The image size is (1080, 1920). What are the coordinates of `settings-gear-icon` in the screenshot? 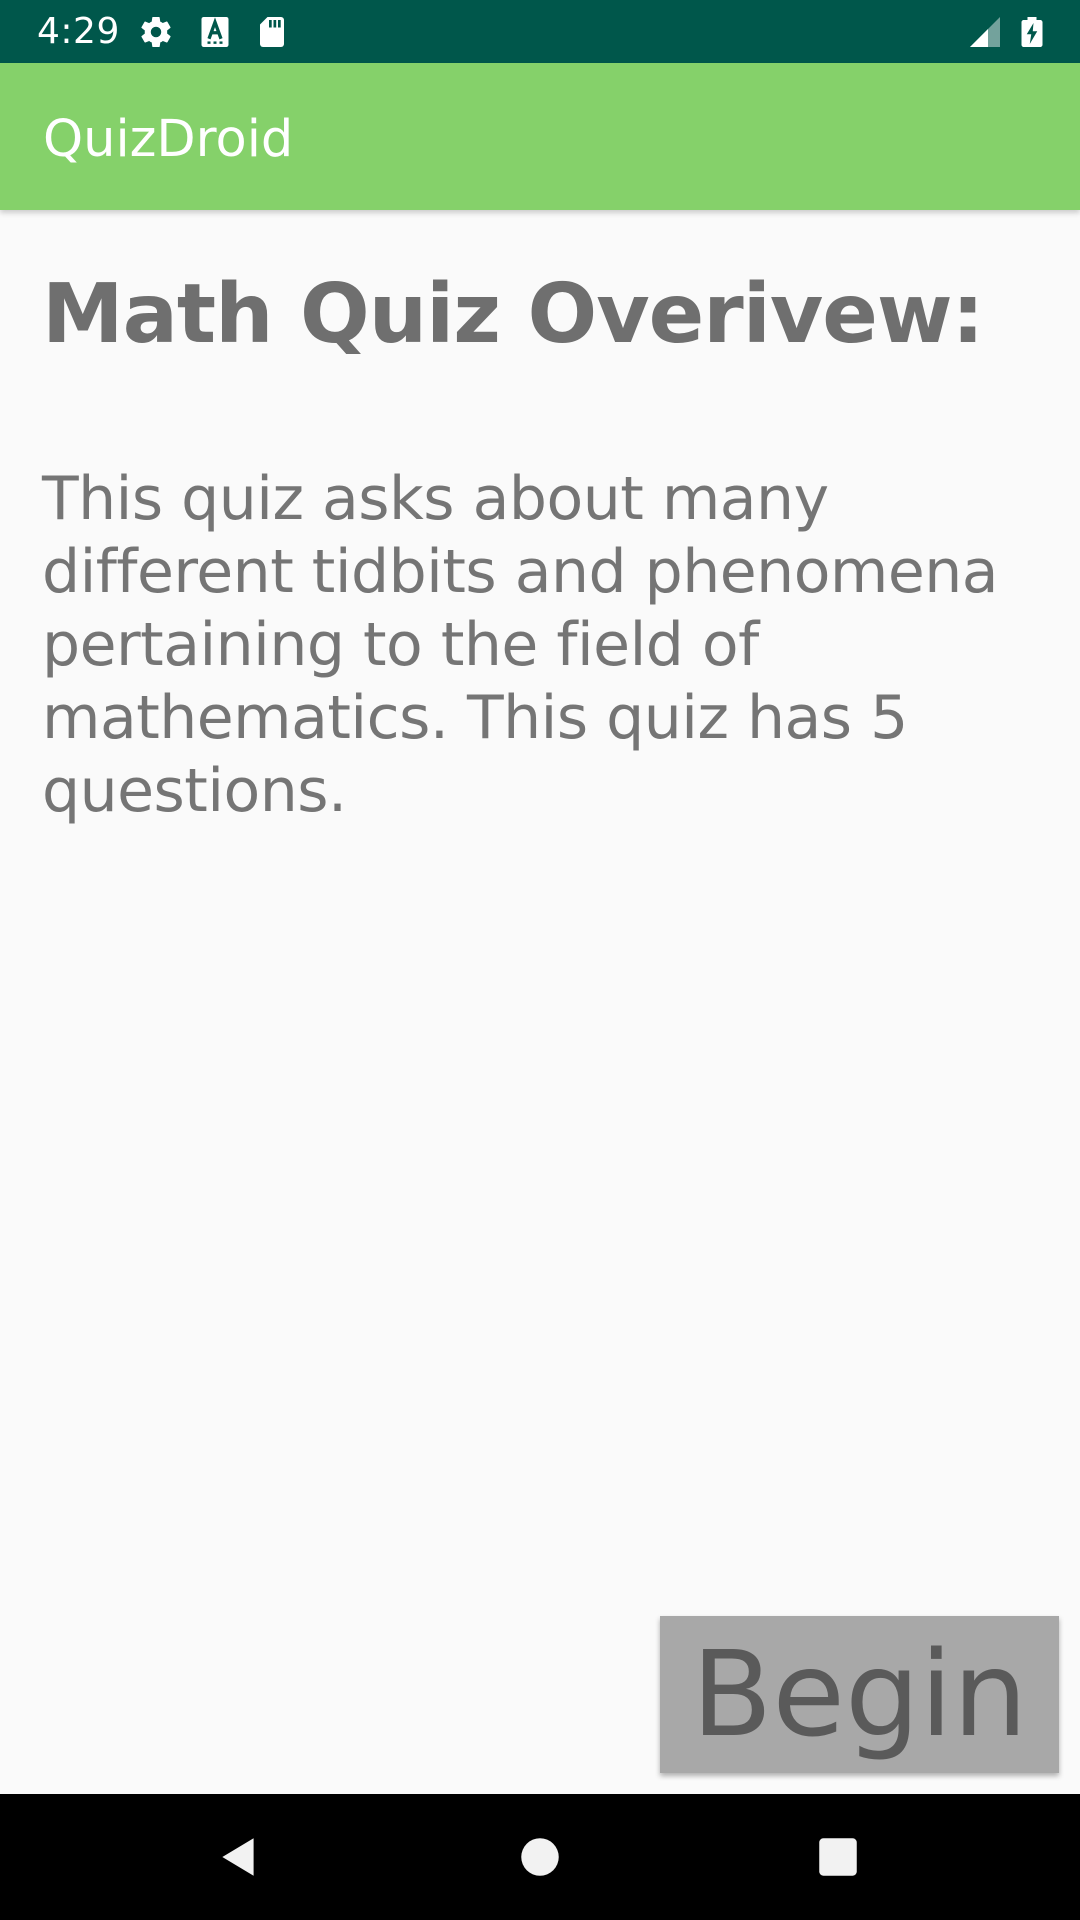 It's located at (156, 32).